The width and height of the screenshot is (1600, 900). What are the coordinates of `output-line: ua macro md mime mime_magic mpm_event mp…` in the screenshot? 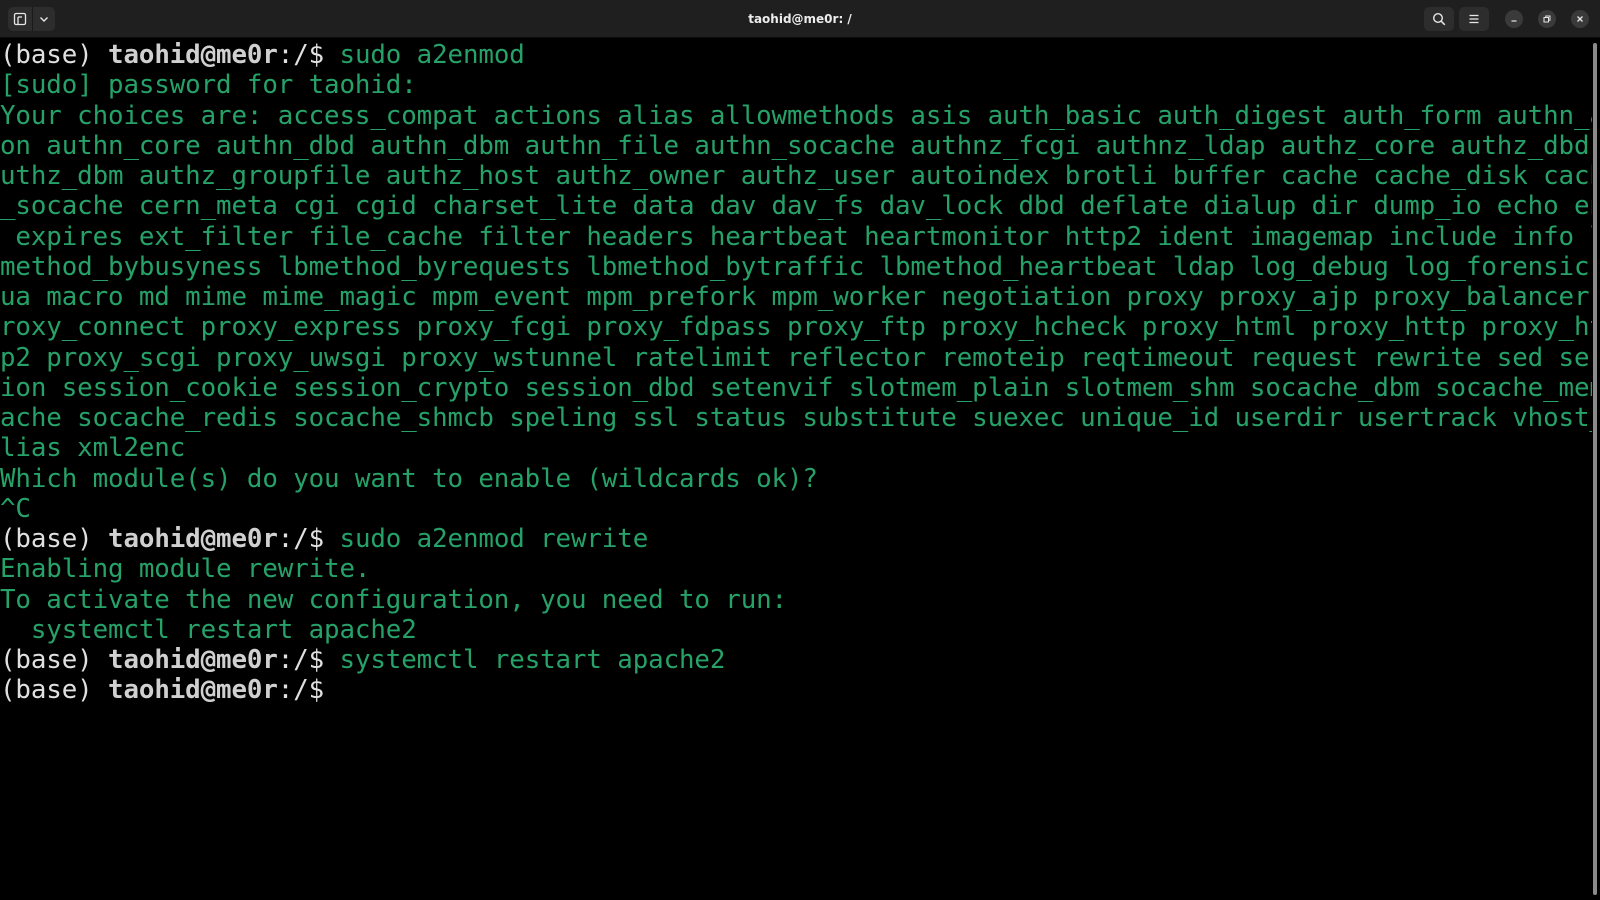 It's located at (796, 297).